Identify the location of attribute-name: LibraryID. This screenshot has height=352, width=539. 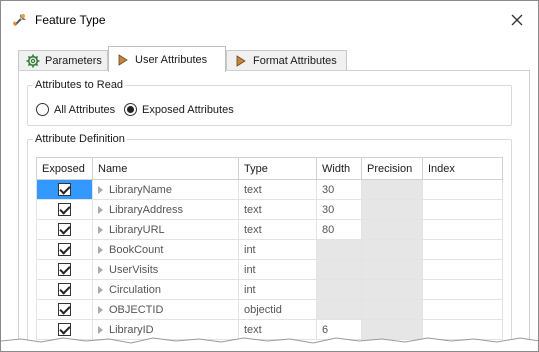
(131, 329).